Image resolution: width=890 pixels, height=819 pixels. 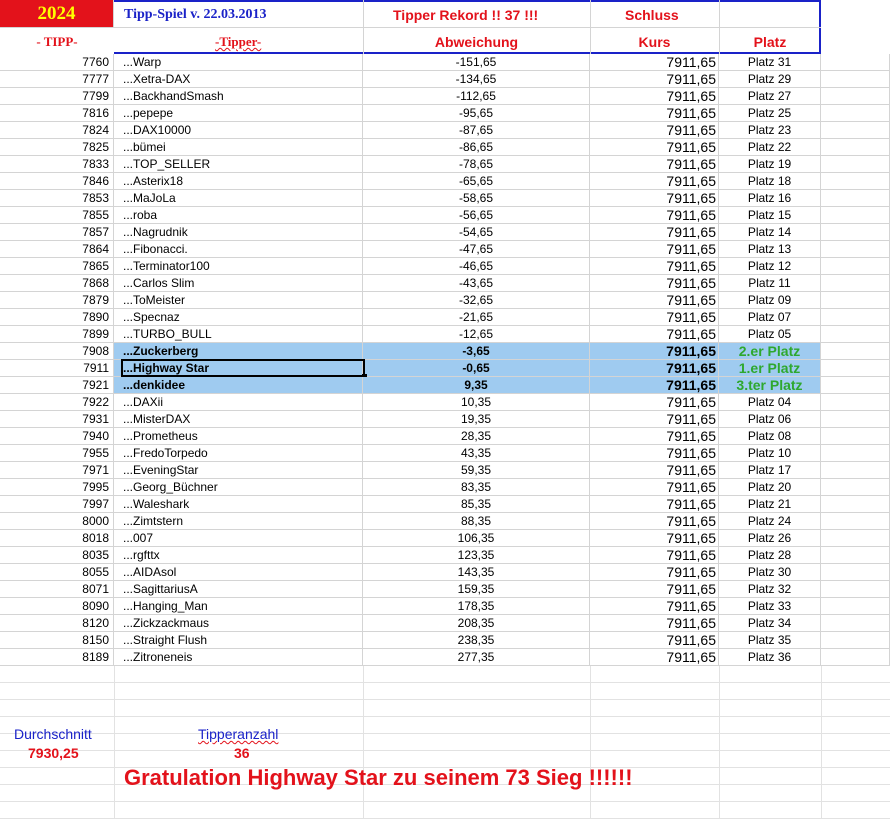 I want to click on tipp-cell: 8189, so click(x=57, y=657).